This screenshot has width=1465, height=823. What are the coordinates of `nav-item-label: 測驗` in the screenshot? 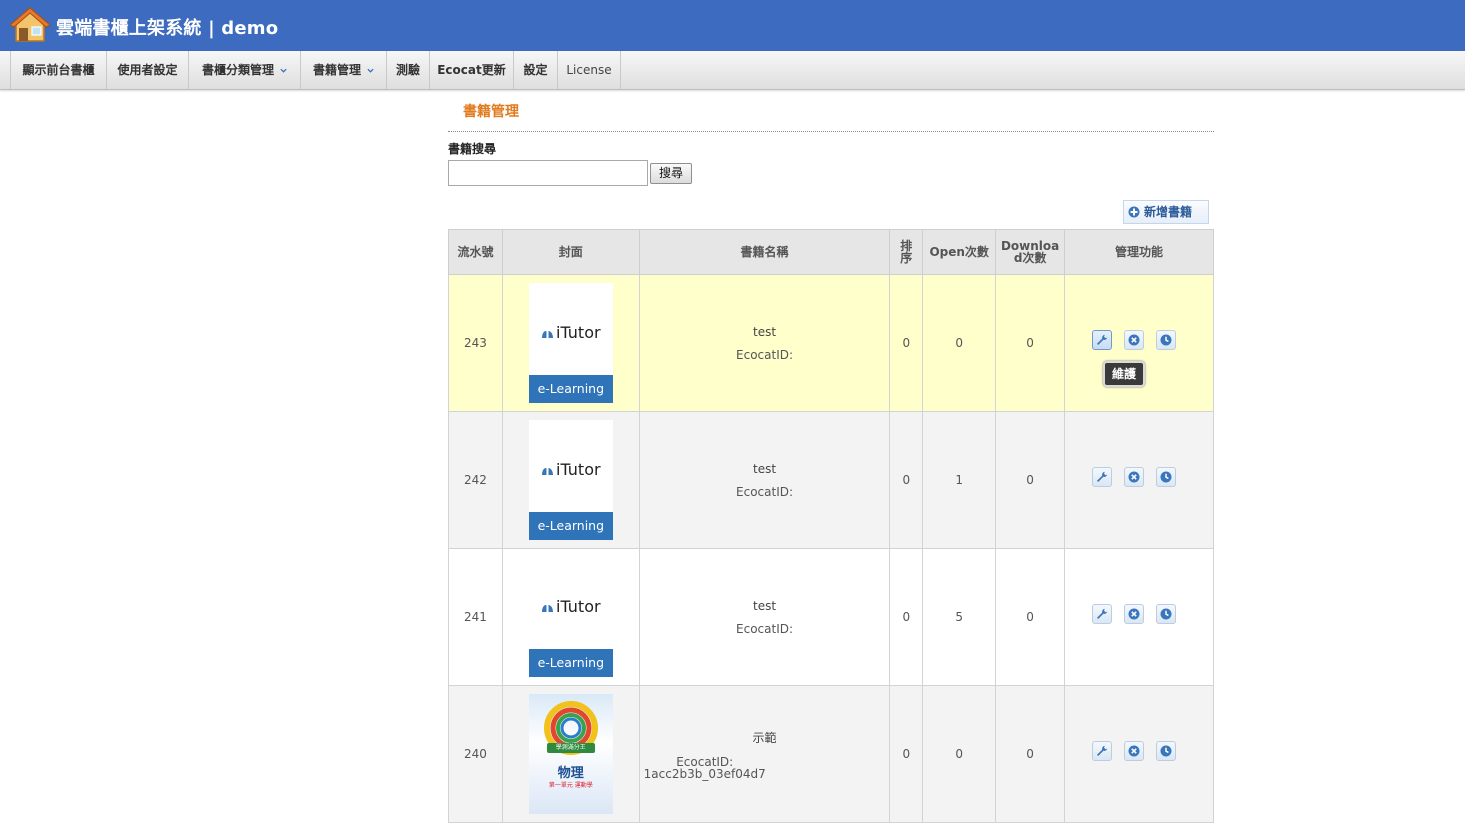 It's located at (407, 70).